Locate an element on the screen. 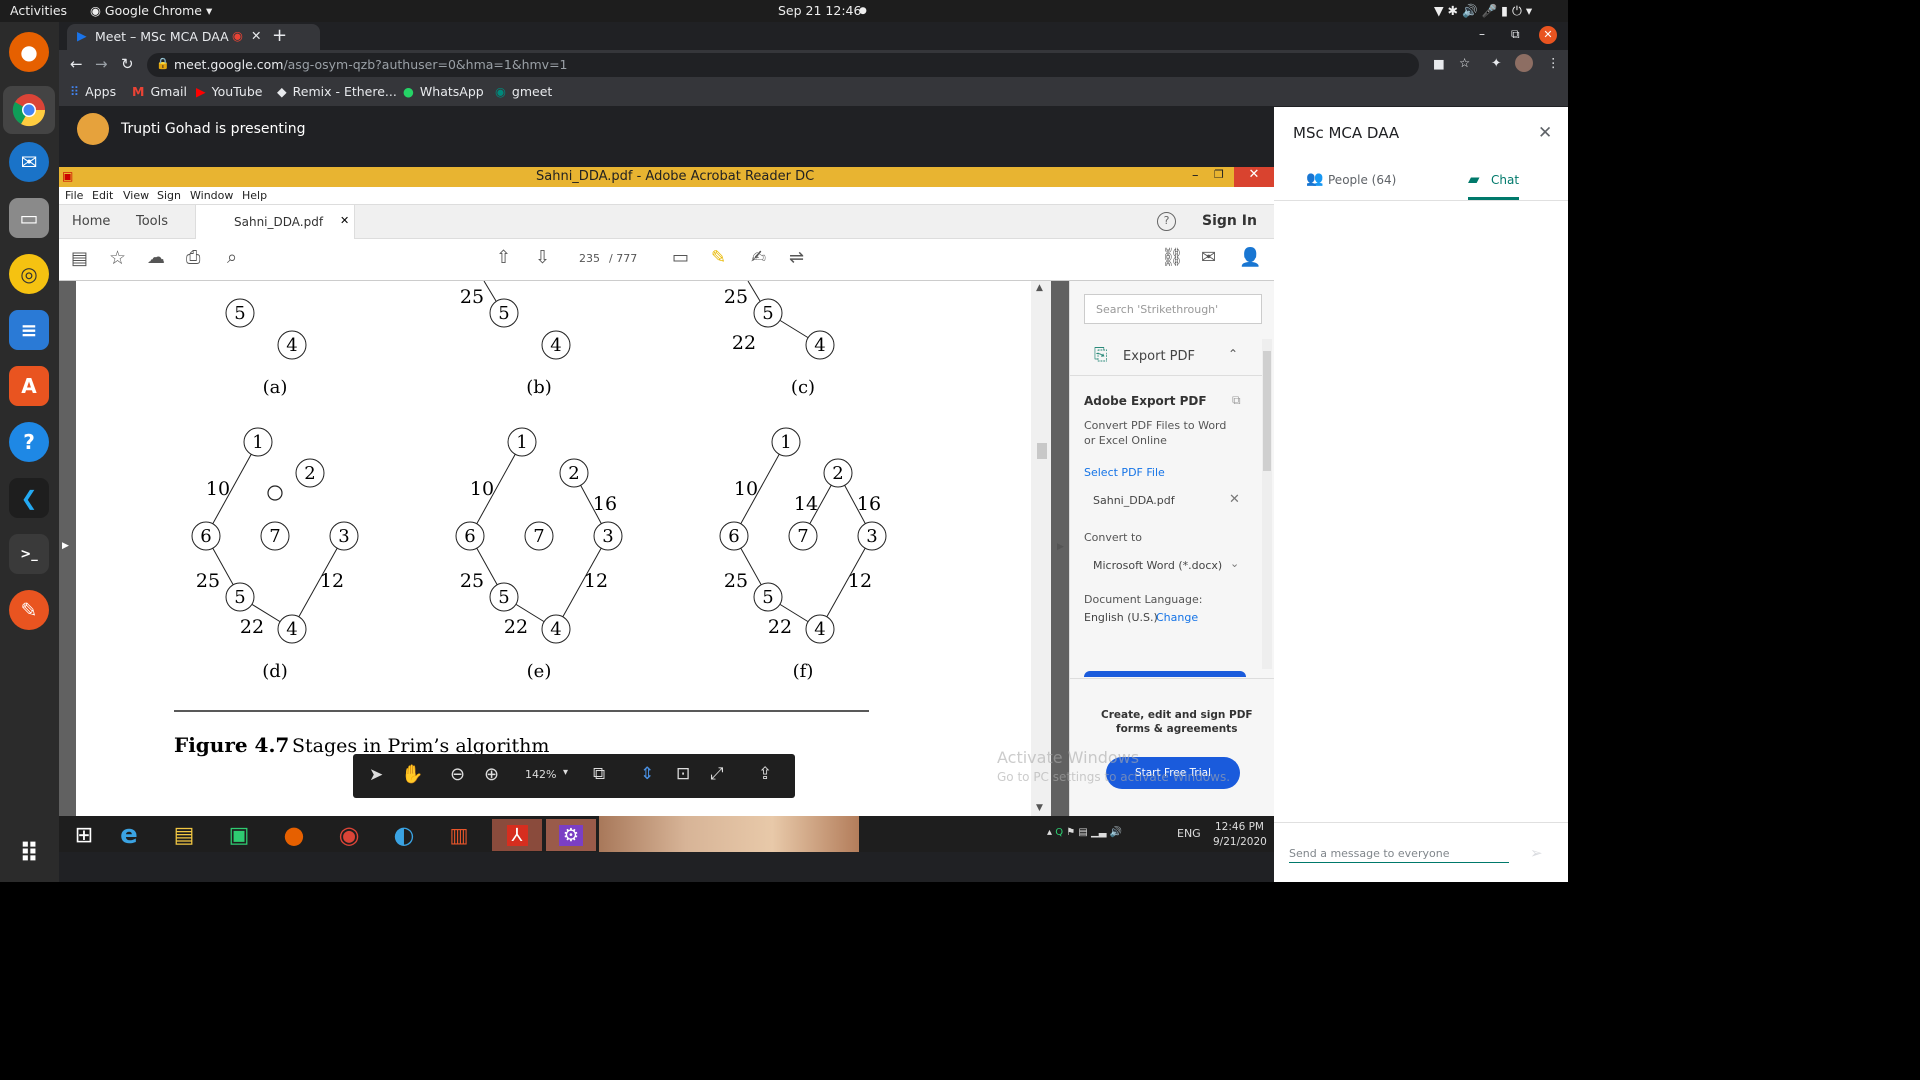 The width and height of the screenshot is (1920, 1080). bookmark-star-icon: ☆ is located at coordinates (1464, 62).